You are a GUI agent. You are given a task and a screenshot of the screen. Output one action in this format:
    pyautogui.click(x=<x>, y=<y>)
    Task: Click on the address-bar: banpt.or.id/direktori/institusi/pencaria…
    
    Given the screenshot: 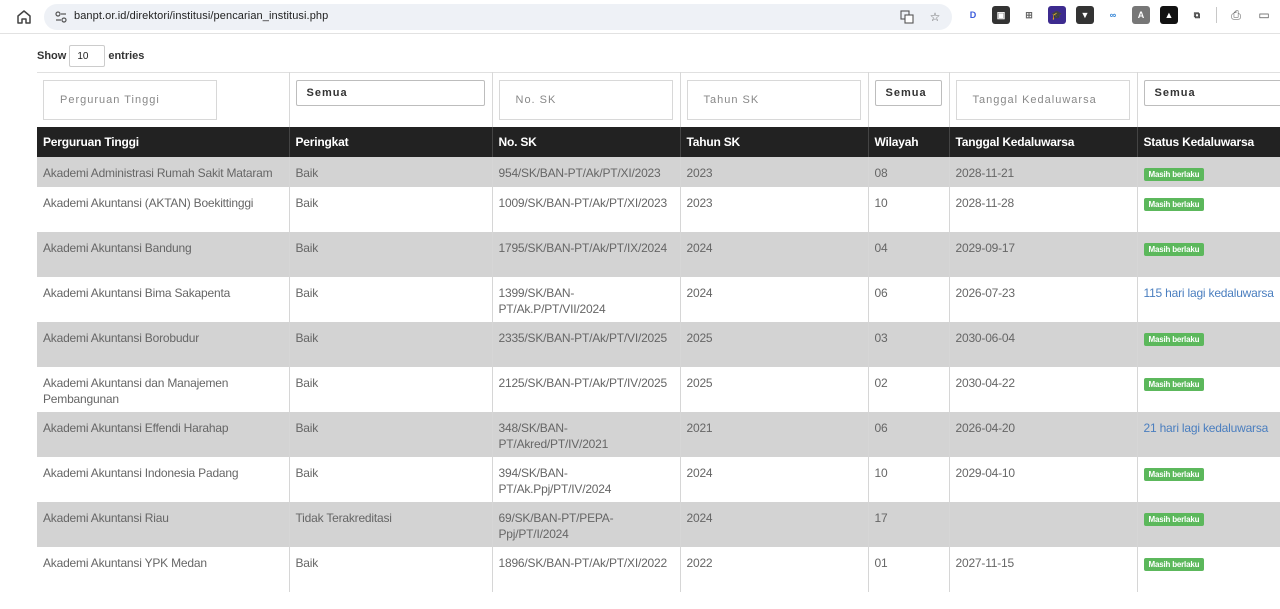 What is the action you would take?
    pyautogui.click(x=498, y=17)
    